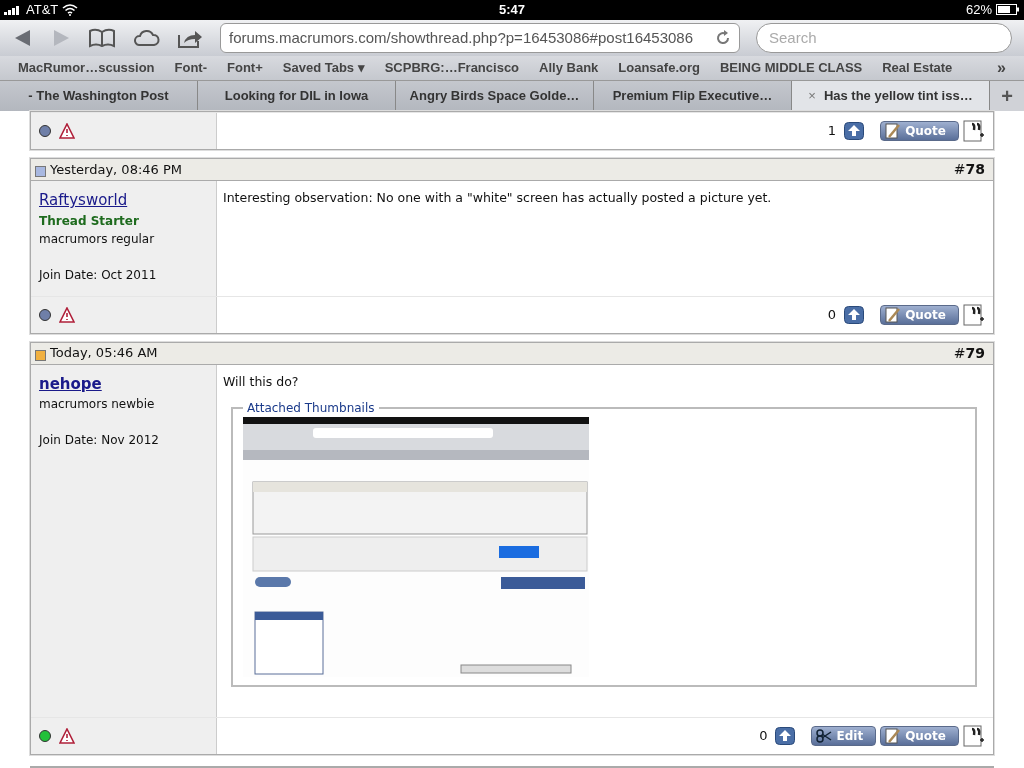 Image resolution: width=1024 pixels, height=768 pixels. I want to click on join-date: Join Date: Oct 2011, so click(98, 275).